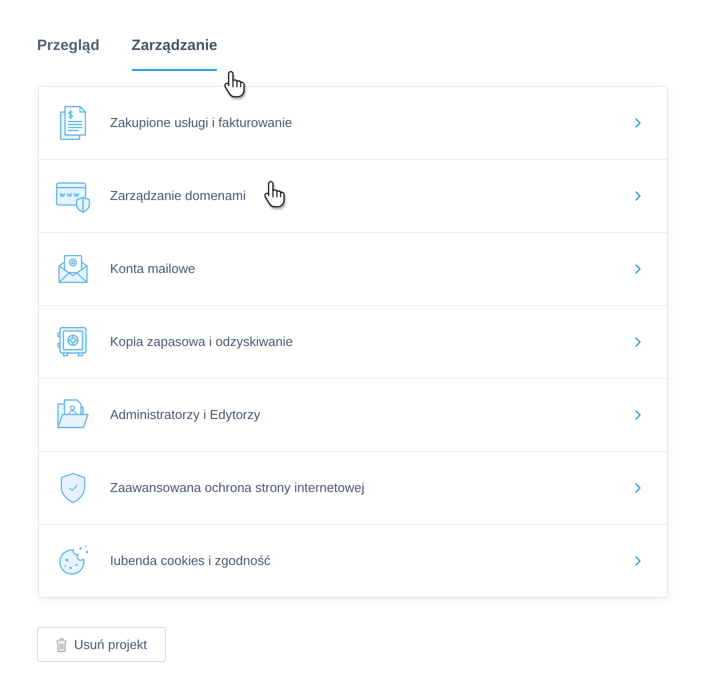 The width and height of the screenshot is (702, 684). What do you see at coordinates (101, 644) in the screenshot?
I see `delete-project-button: Usuń projekt` at bounding box center [101, 644].